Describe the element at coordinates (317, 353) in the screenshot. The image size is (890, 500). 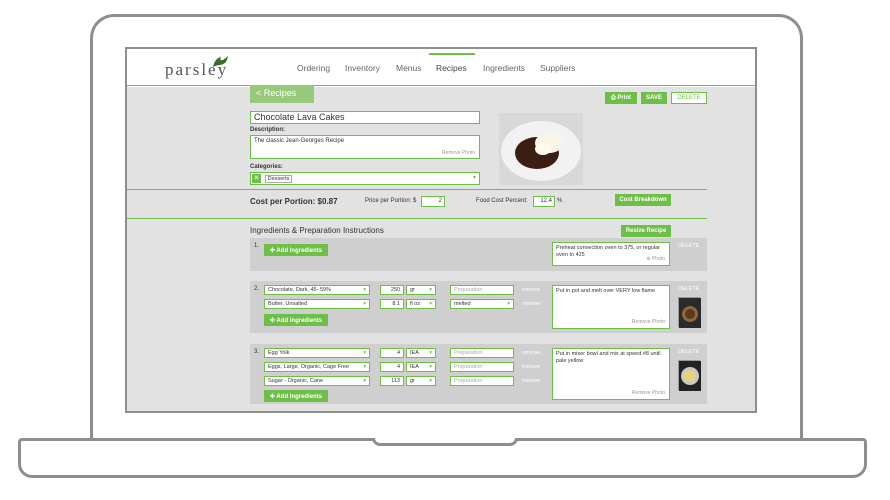
I see `ingredient-select: Egg Yolk ▾` at that location.